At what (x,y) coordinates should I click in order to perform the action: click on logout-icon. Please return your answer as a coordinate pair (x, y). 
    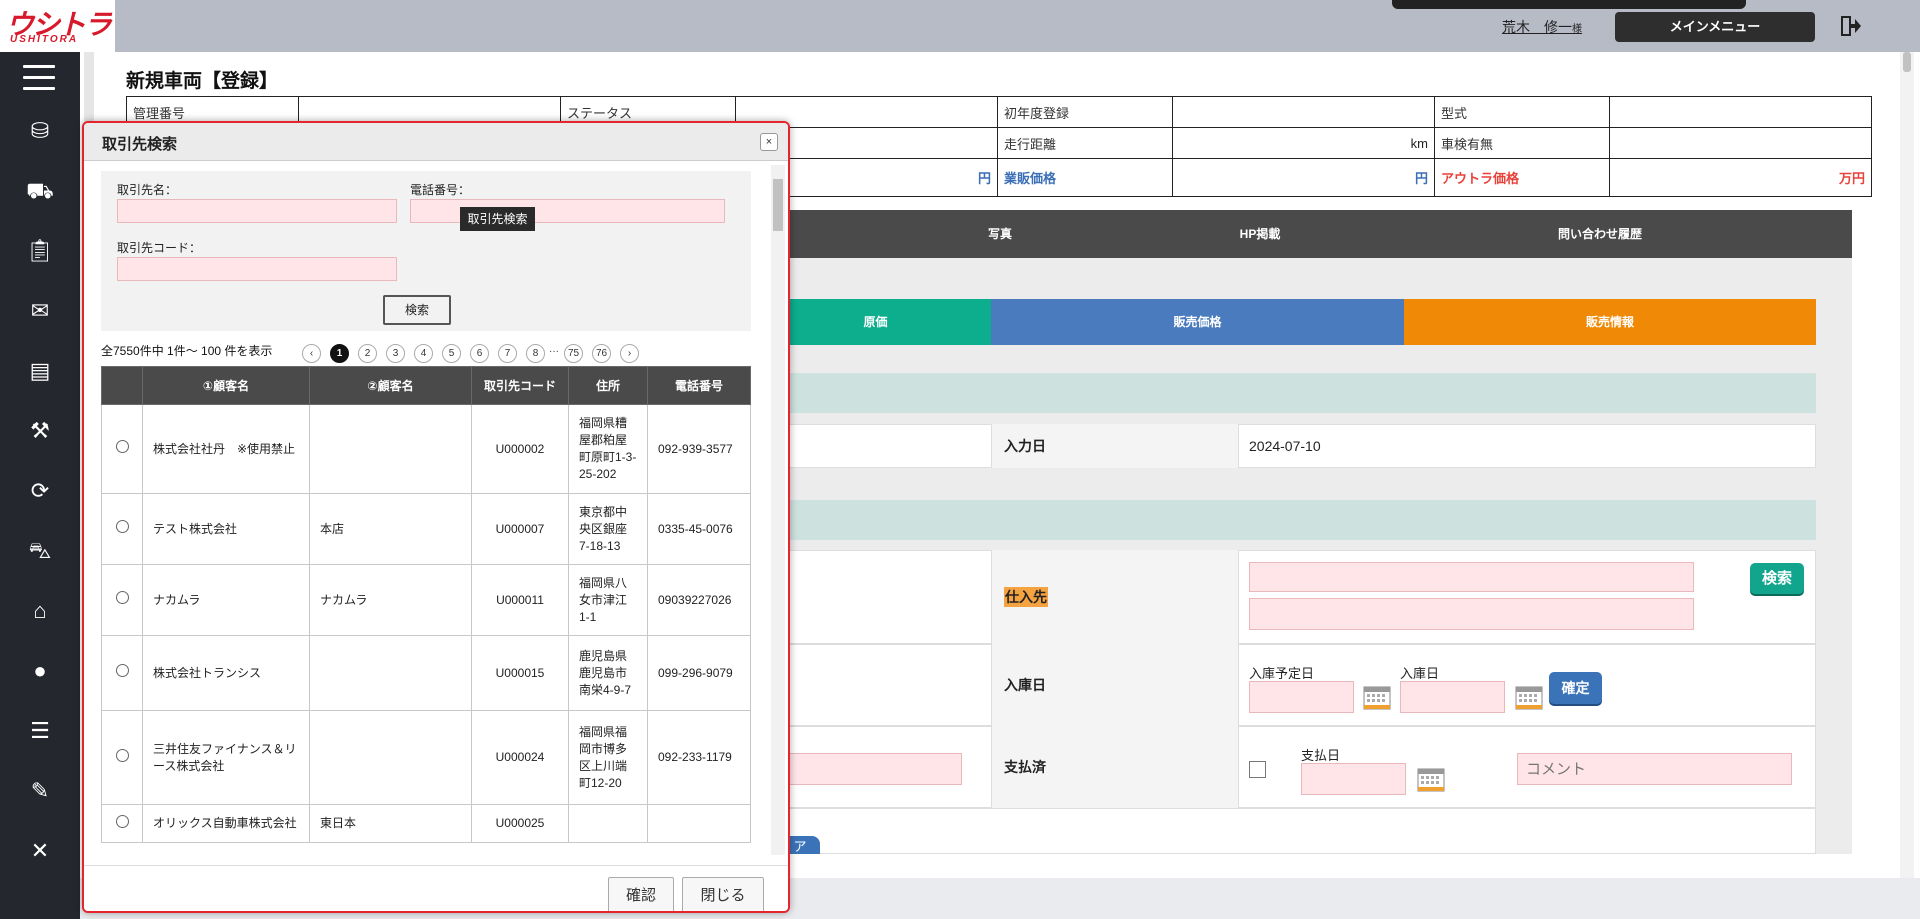
    Looking at the image, I should click on (1850, 26).